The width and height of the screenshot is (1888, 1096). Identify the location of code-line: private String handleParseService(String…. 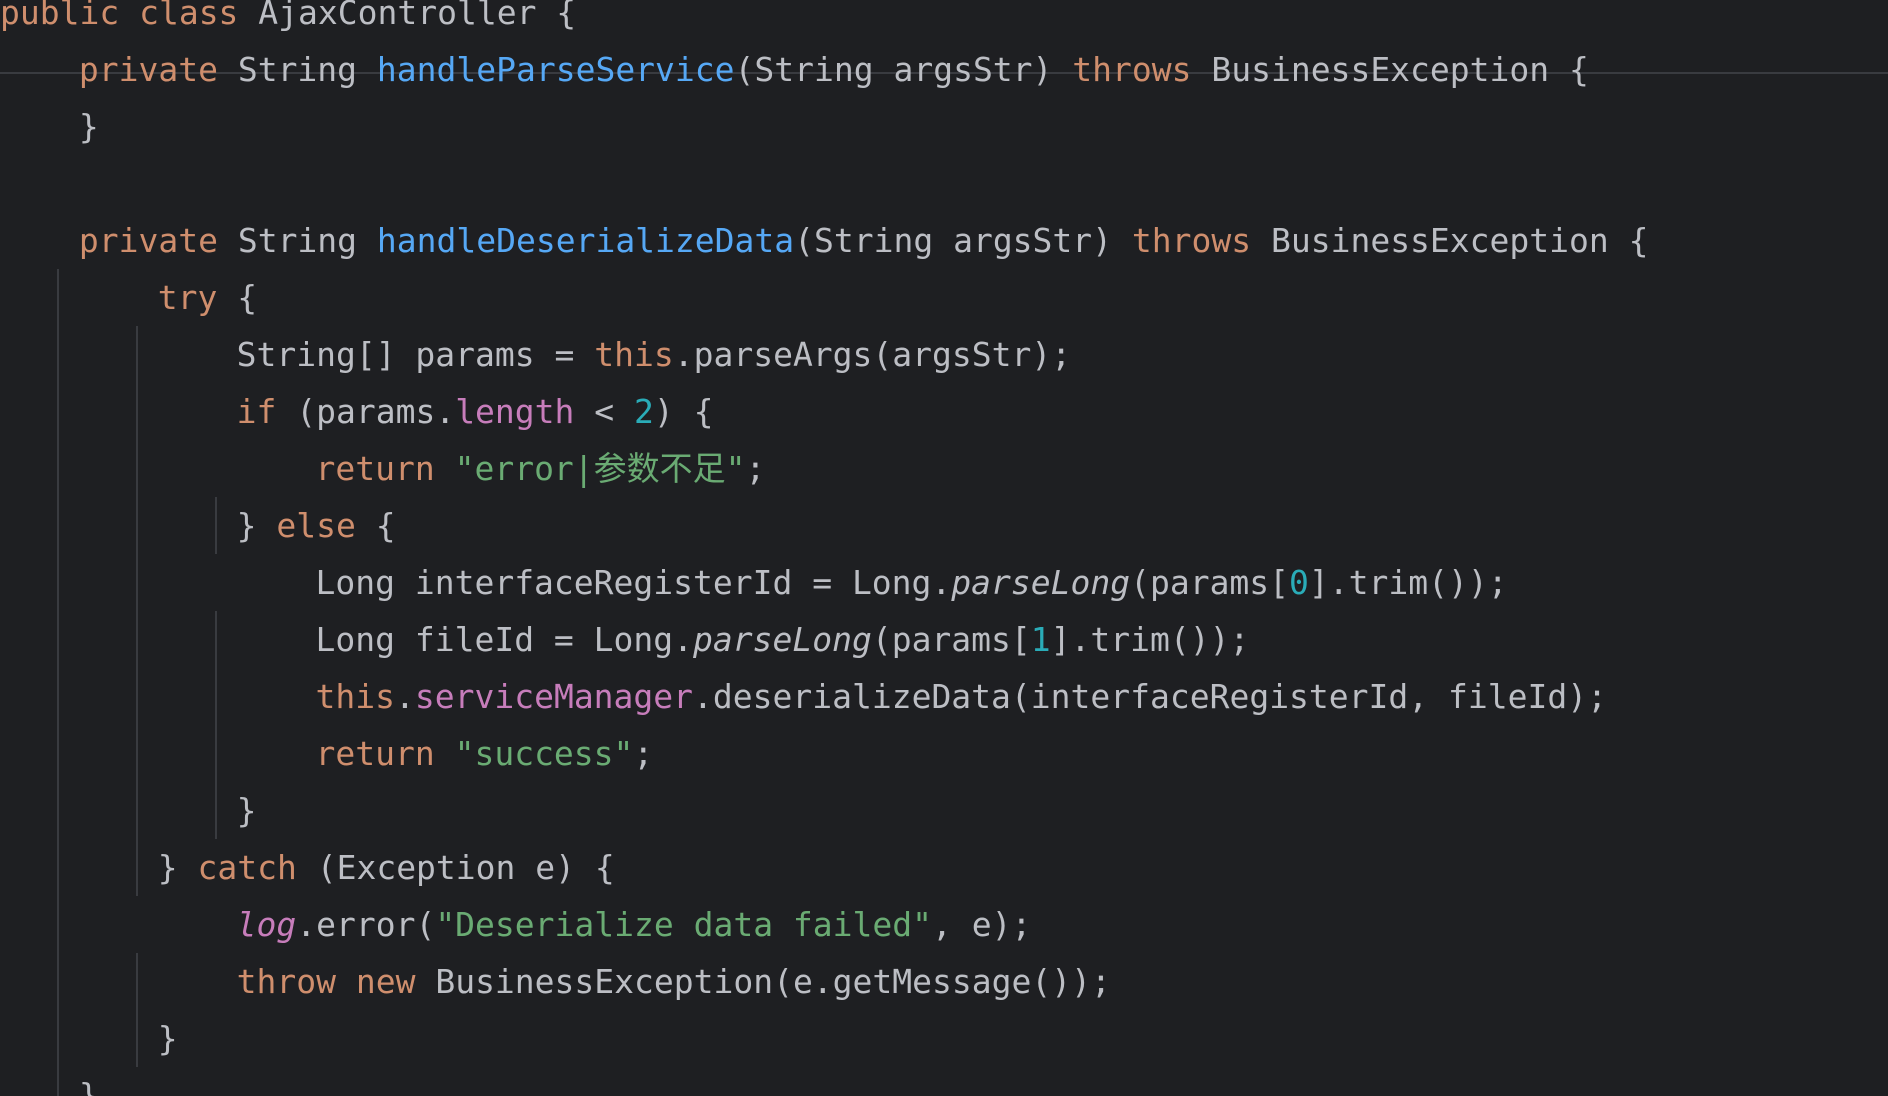
(834, 69).